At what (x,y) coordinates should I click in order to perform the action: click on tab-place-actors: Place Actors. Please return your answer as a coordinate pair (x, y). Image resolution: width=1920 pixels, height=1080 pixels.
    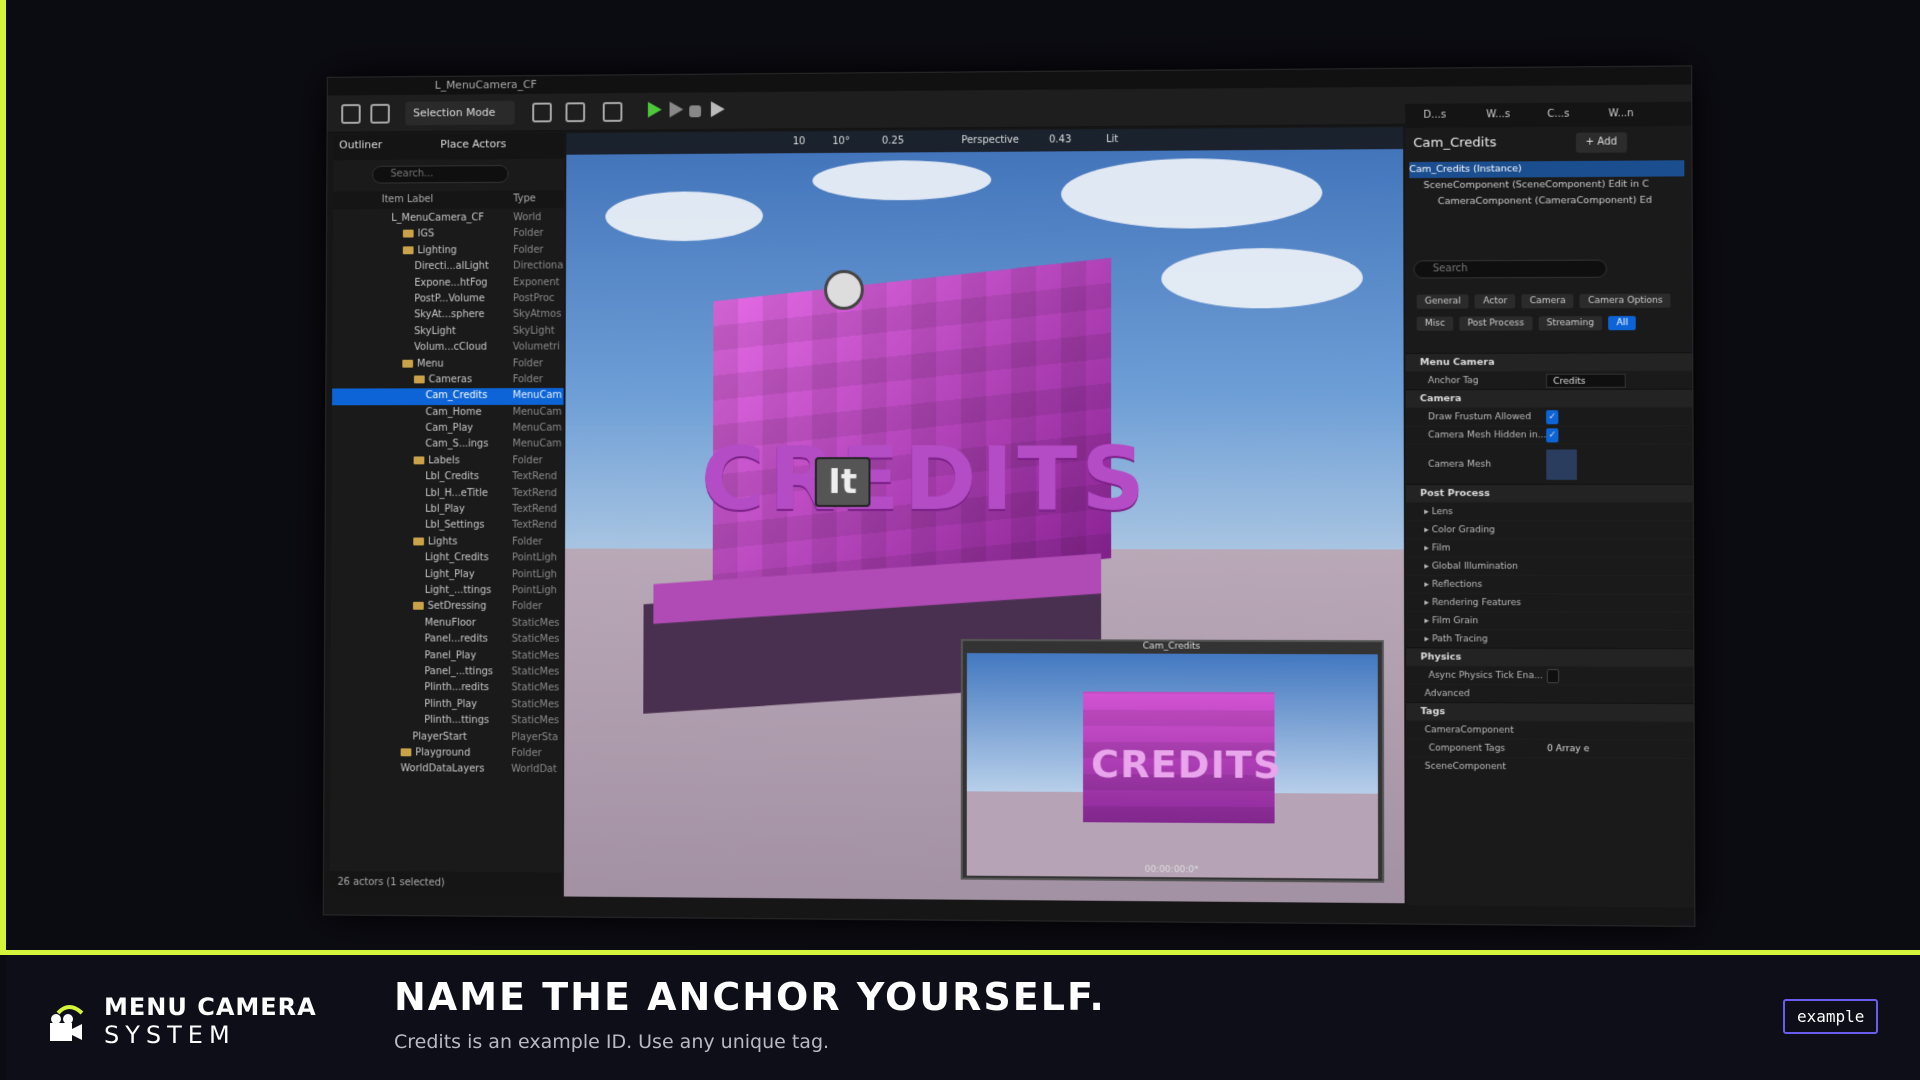
    Looking at the image, I should click on (473, 143).